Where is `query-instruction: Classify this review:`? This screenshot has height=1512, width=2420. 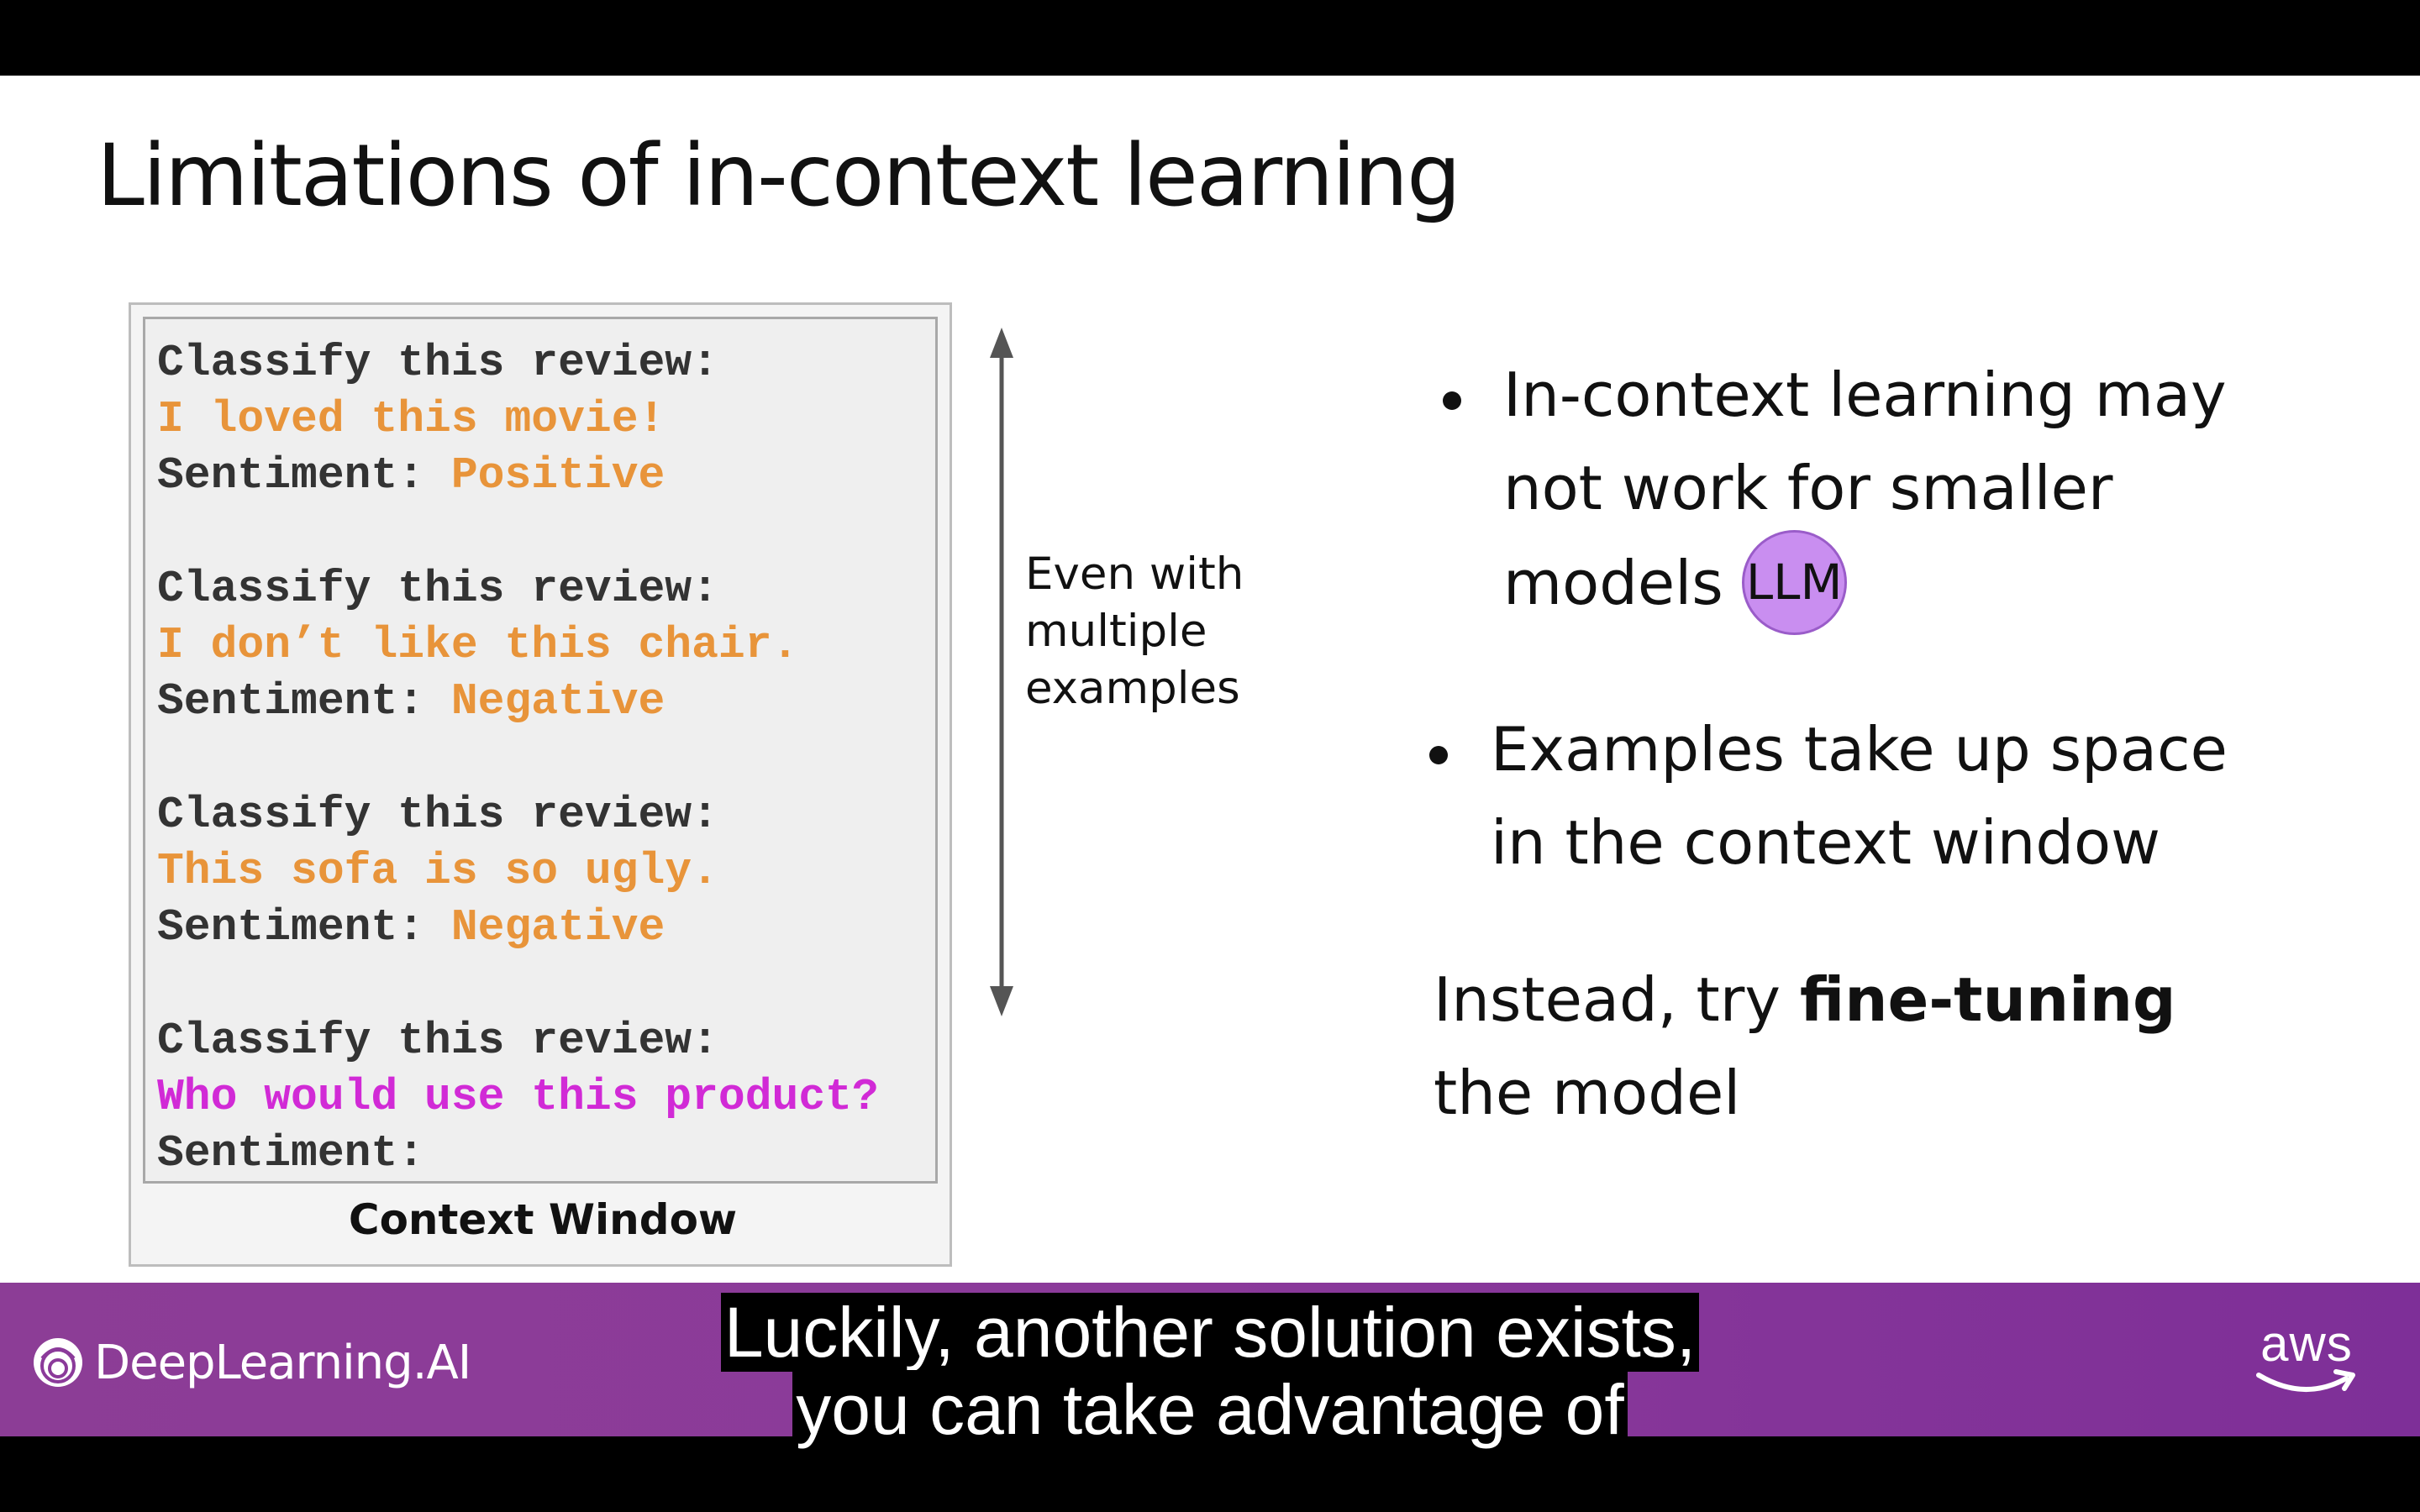
query-instruction: Classify this review: is located at coordinates (437, 1041).